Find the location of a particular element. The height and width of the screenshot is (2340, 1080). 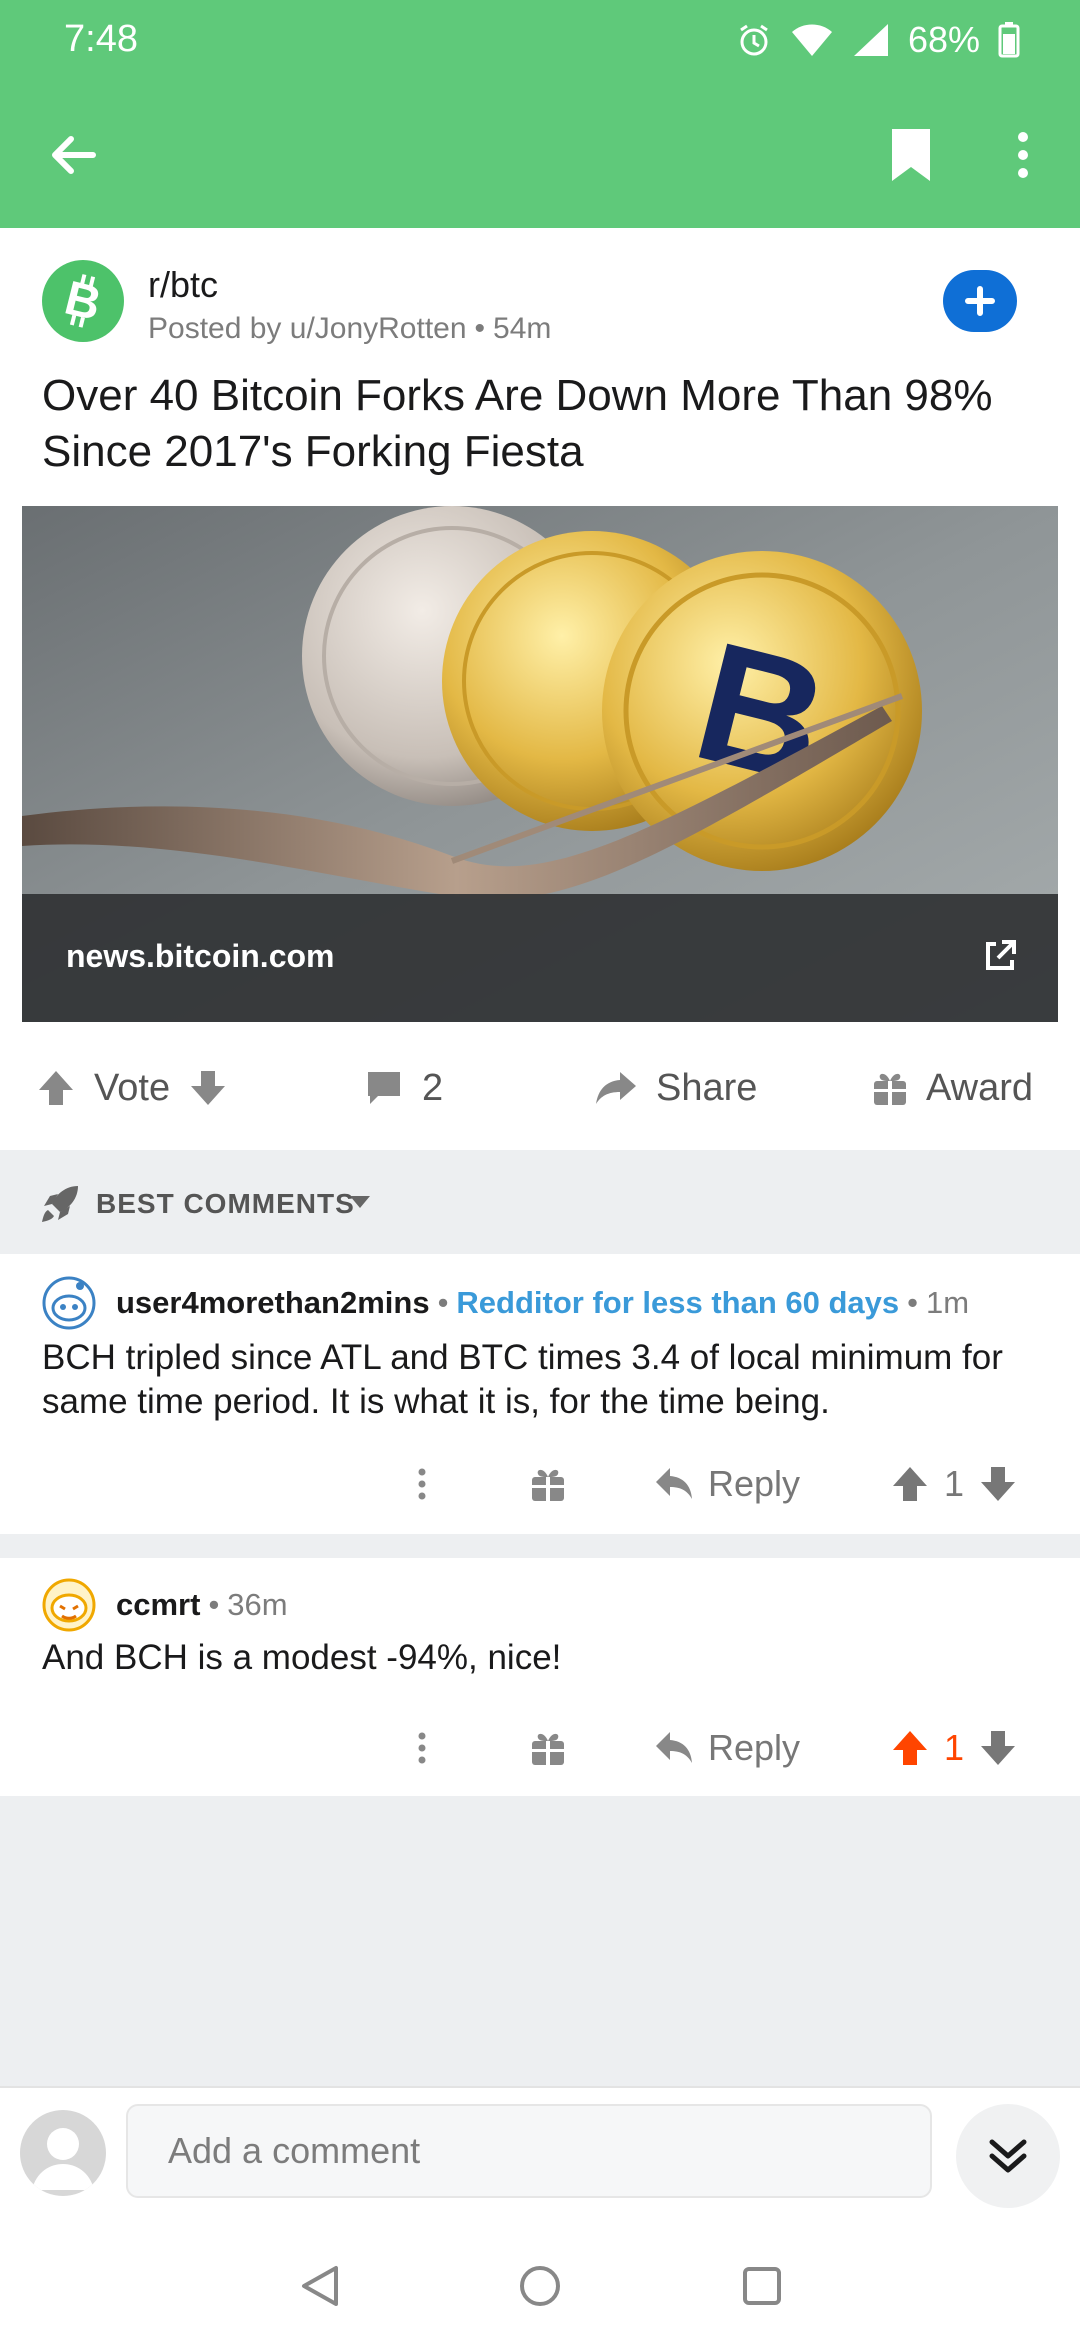

vote-label: Vote is located at coordinates (132, 1087).